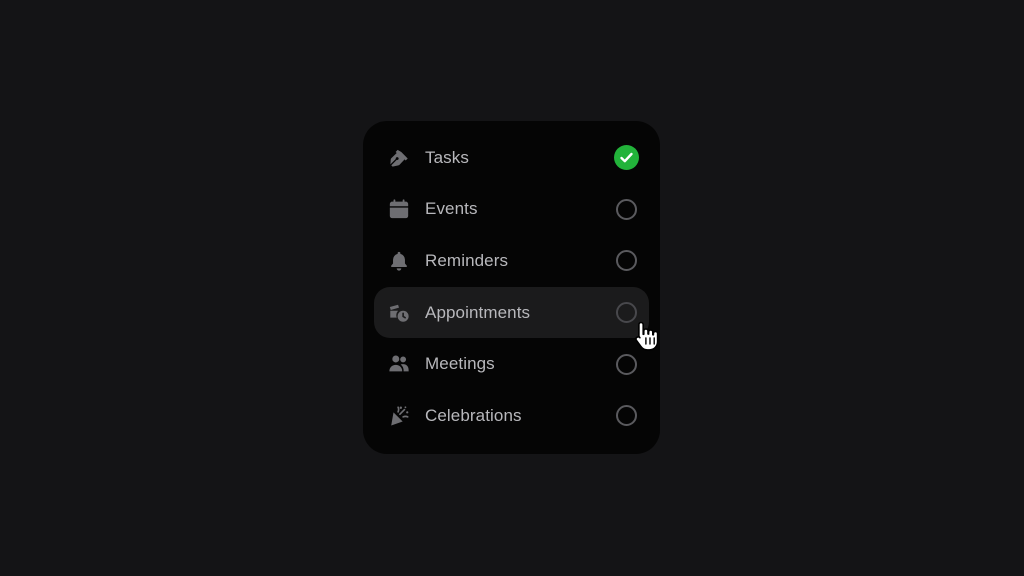 Image resolution: width=1024 pixels, height=576 pixels. What do you see at coordinates (399, 158) in the screenshot?
I see `pen-icon` at bounding box center [399, 158].